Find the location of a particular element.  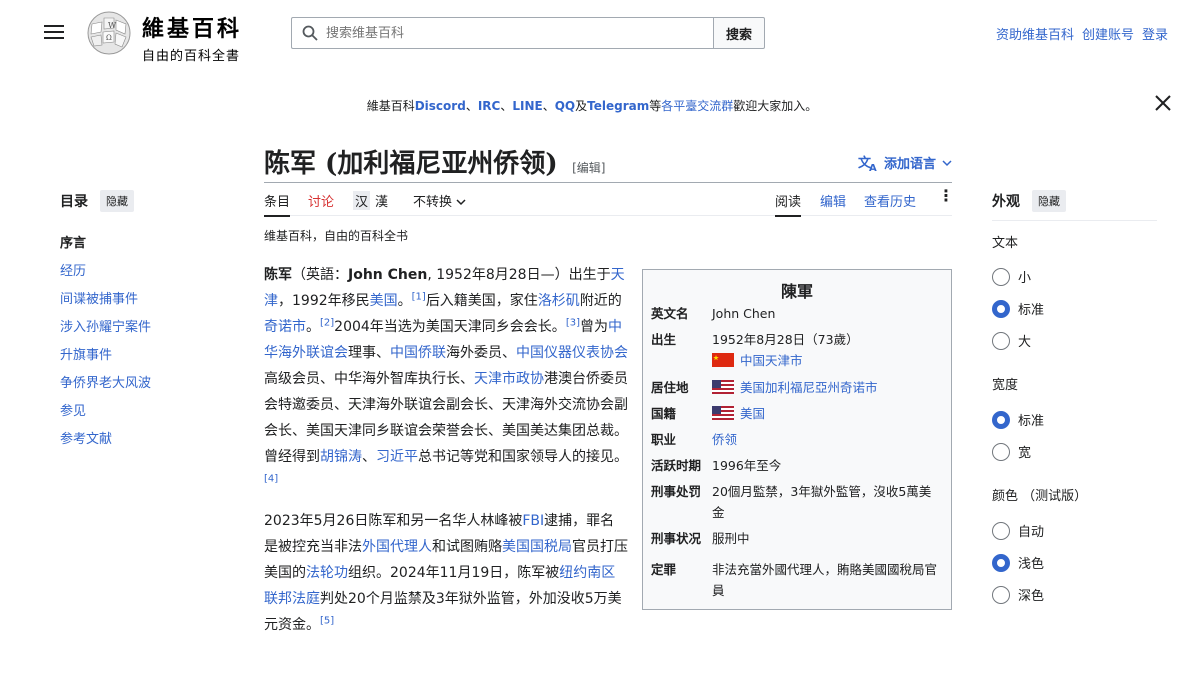

china-flag-icon is located at coordinates (723, 360).